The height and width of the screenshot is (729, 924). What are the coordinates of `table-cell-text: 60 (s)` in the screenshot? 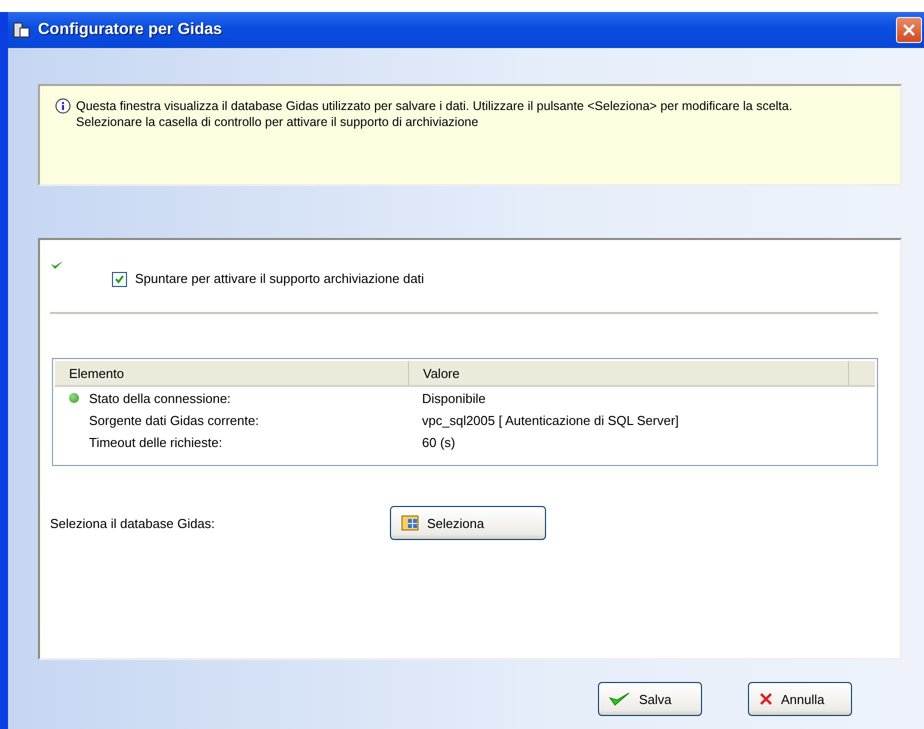 It's located at (438, 442).